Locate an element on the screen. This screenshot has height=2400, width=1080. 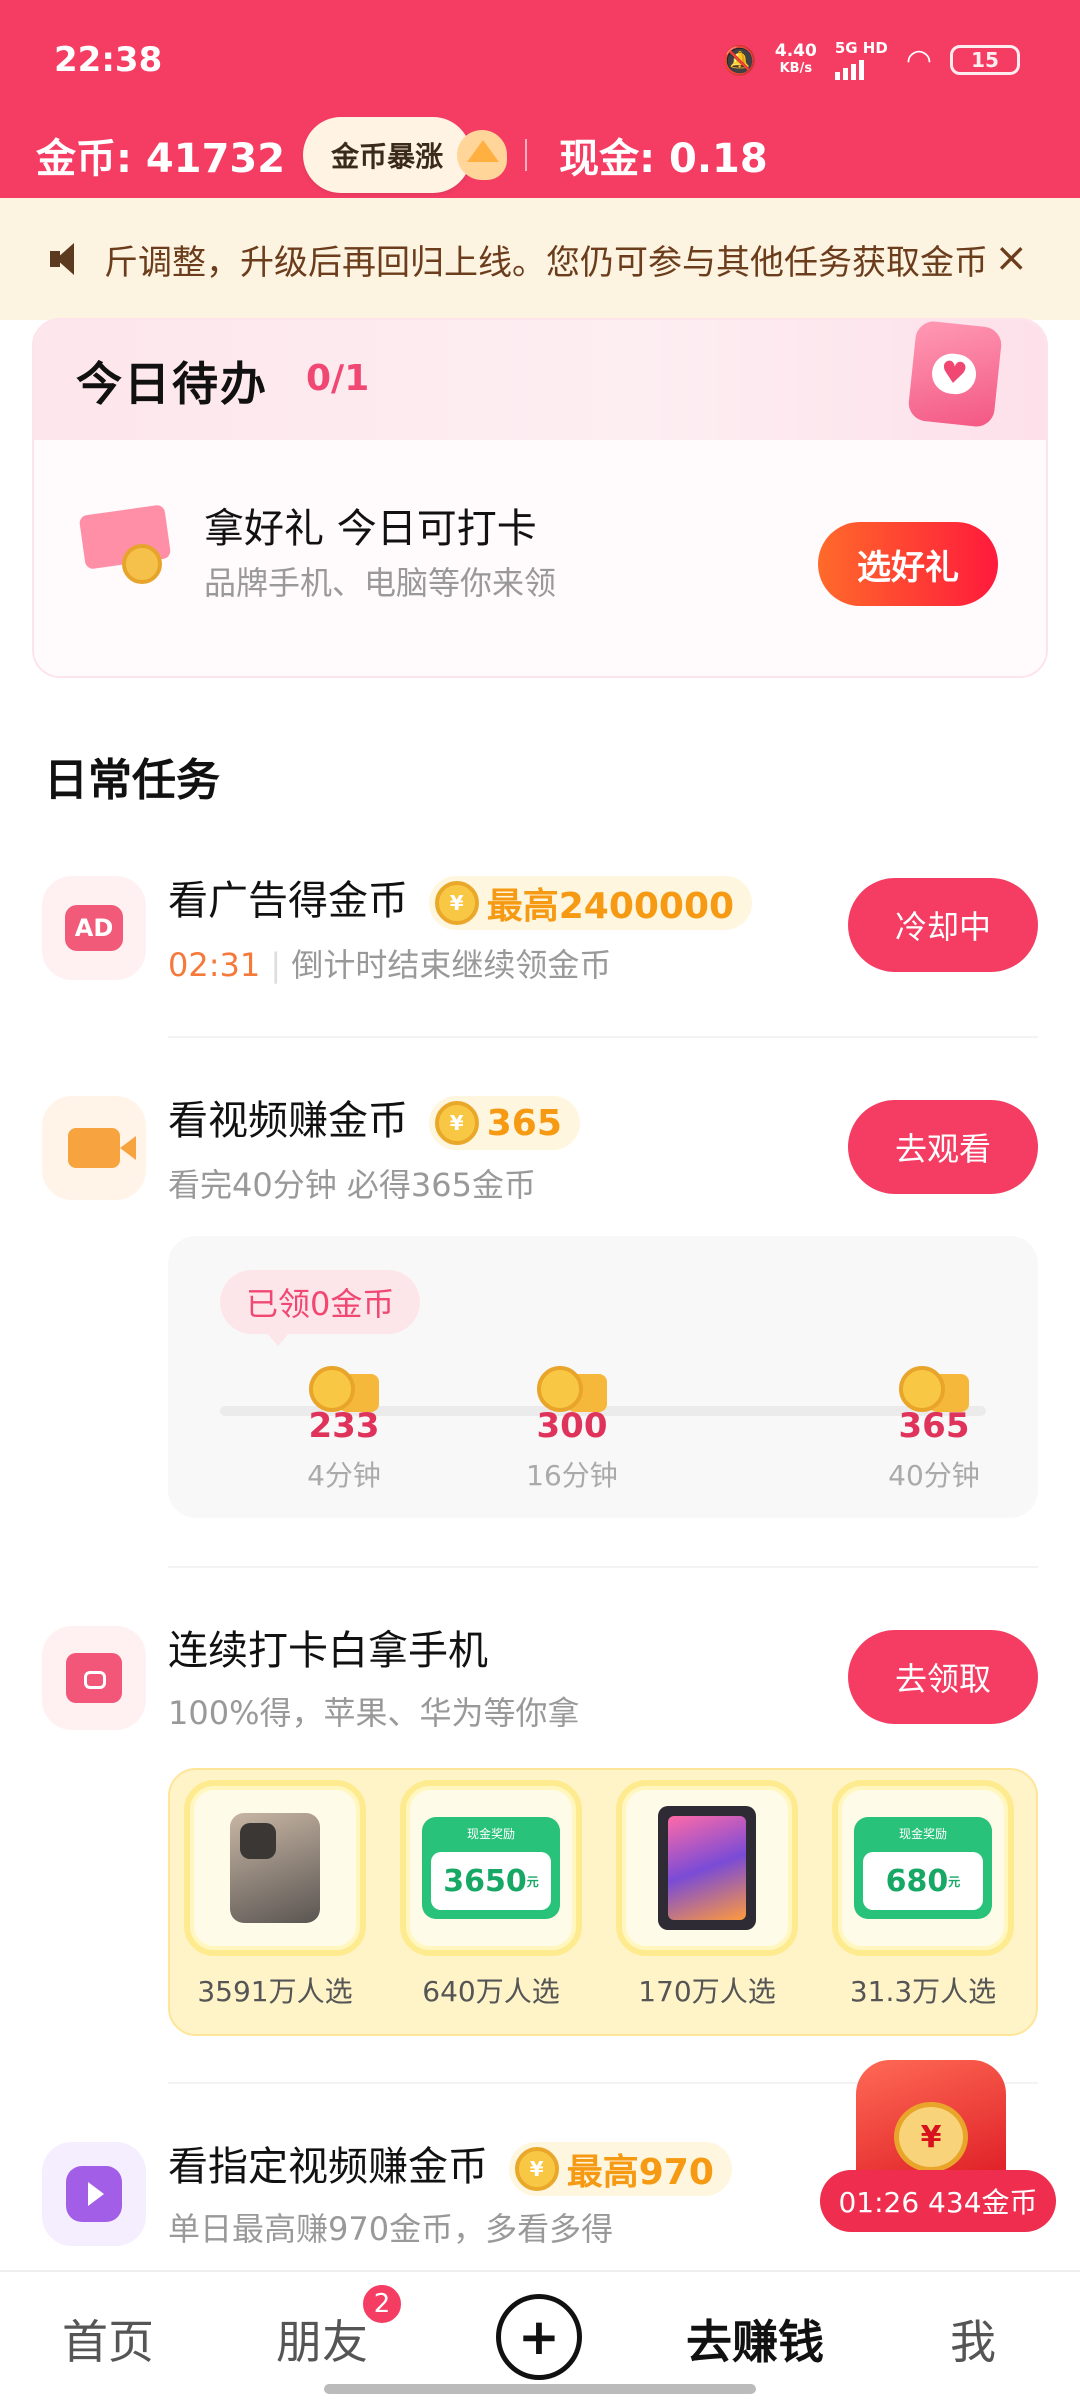
milestone: 365 40分钟 is located at coordinates (934, 1430).